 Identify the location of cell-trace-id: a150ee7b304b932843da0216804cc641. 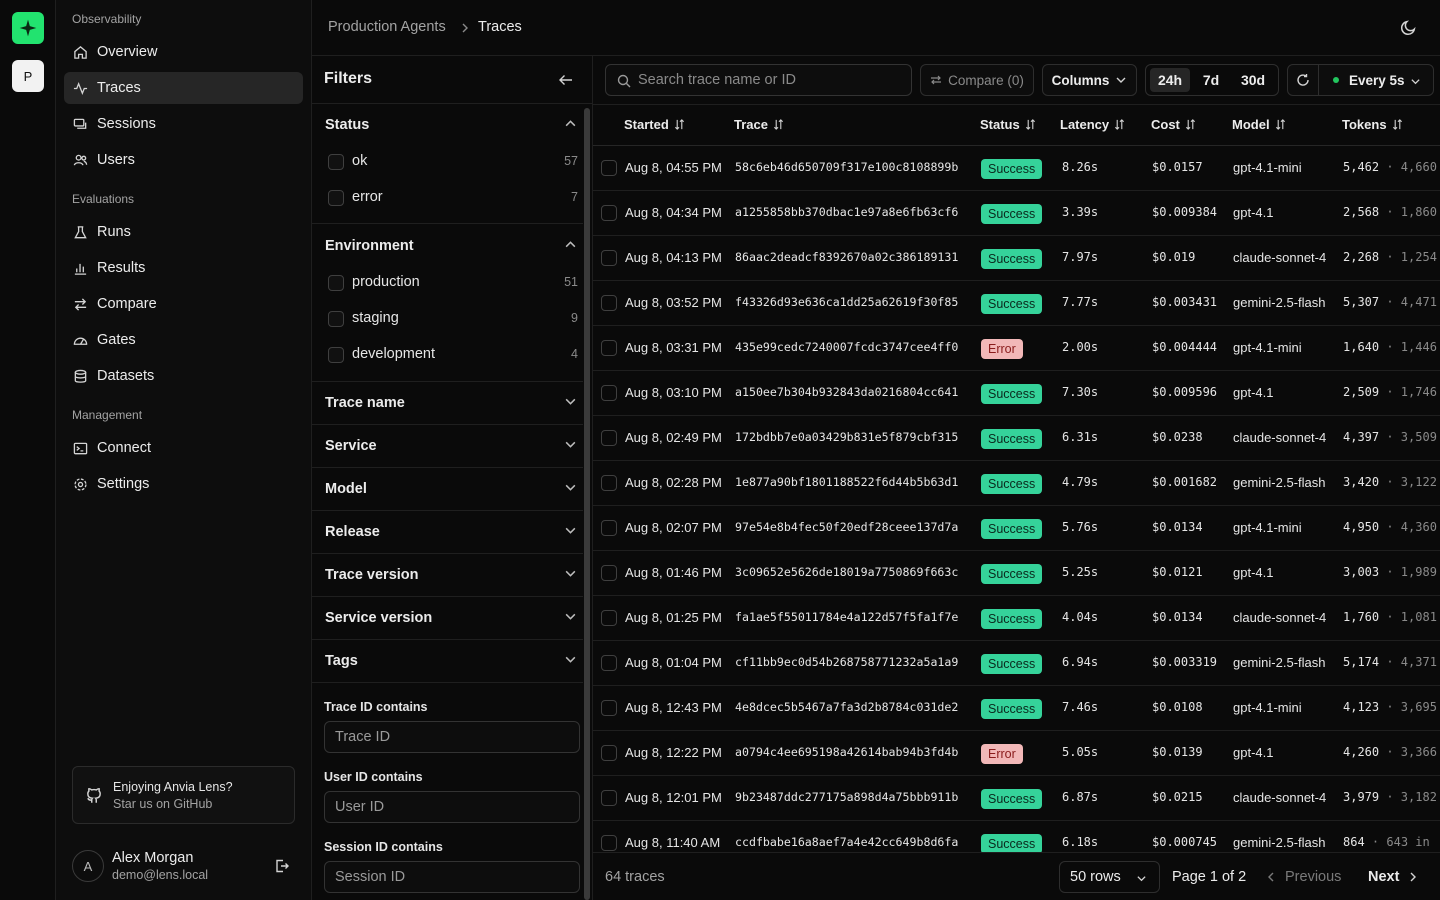
(846, 392).